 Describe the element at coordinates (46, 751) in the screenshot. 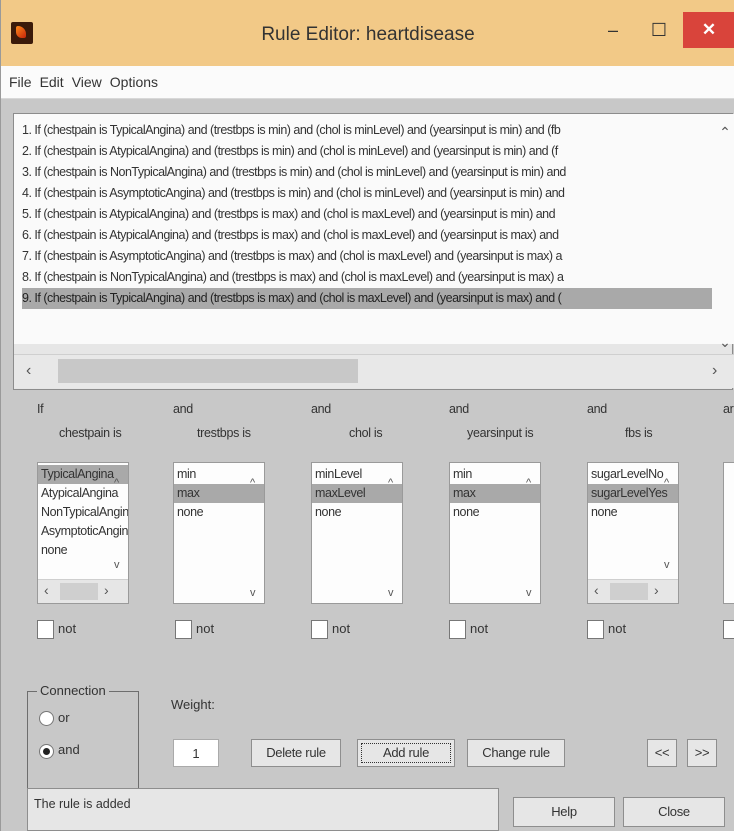

I see `and-radio` at that location.